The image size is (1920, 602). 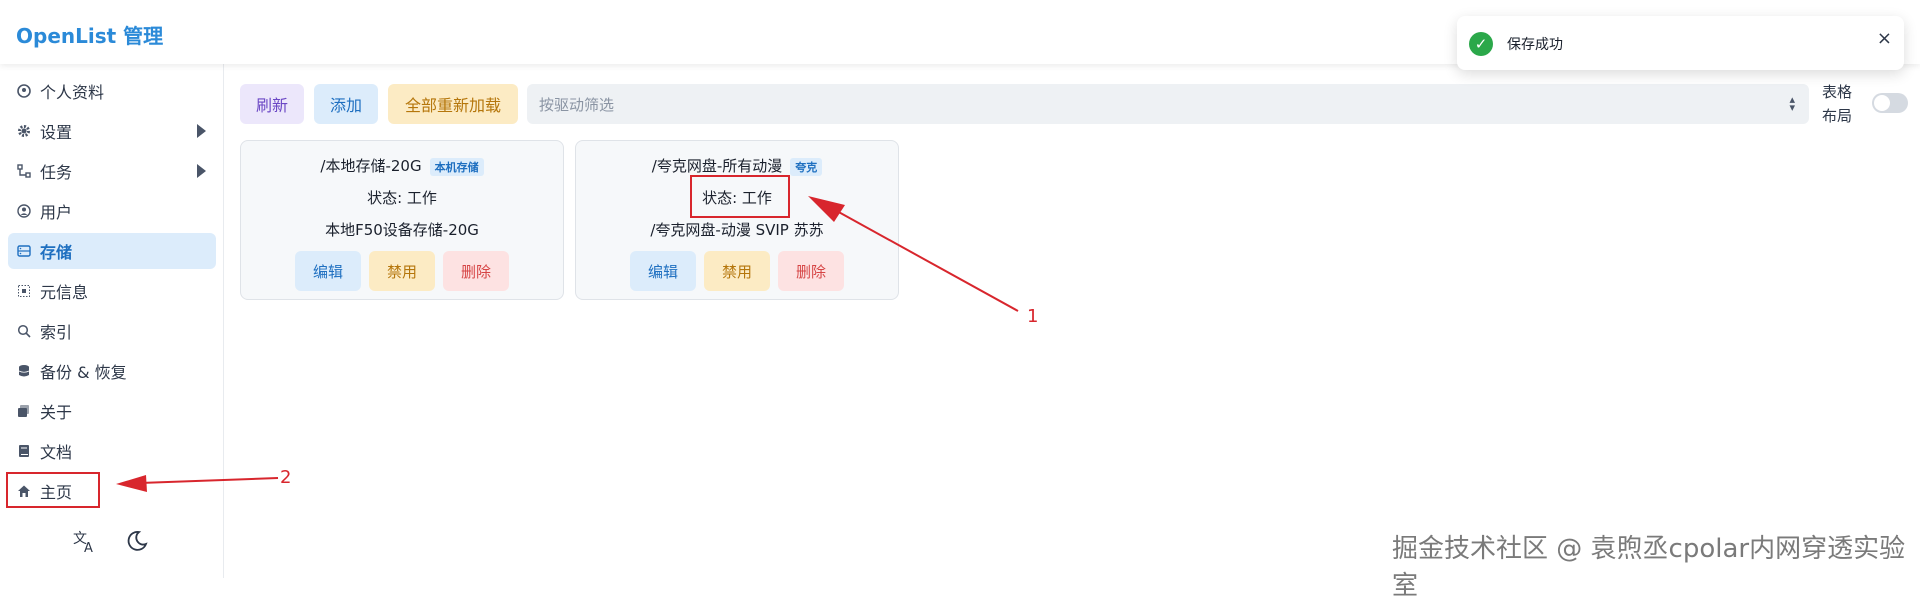 I want to click on search-icon, so click(x=24, y=331).